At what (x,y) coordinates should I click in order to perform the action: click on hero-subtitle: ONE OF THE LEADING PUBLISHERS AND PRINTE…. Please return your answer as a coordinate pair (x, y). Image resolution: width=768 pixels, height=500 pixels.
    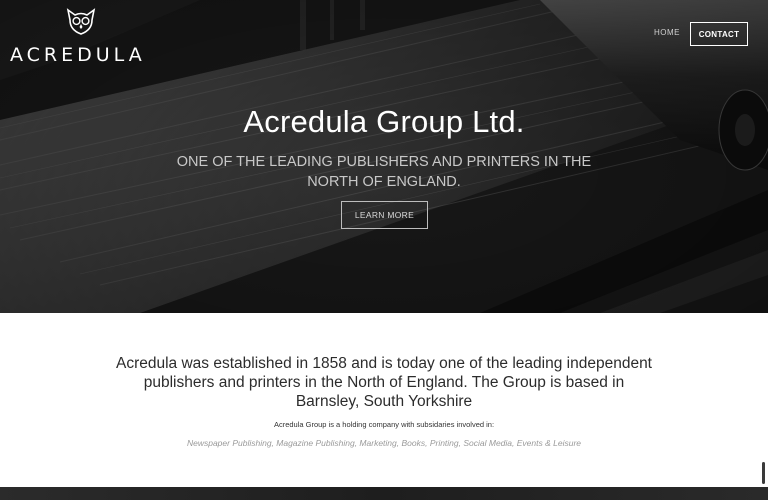
    Looking at the image, I should click on (384, 172).